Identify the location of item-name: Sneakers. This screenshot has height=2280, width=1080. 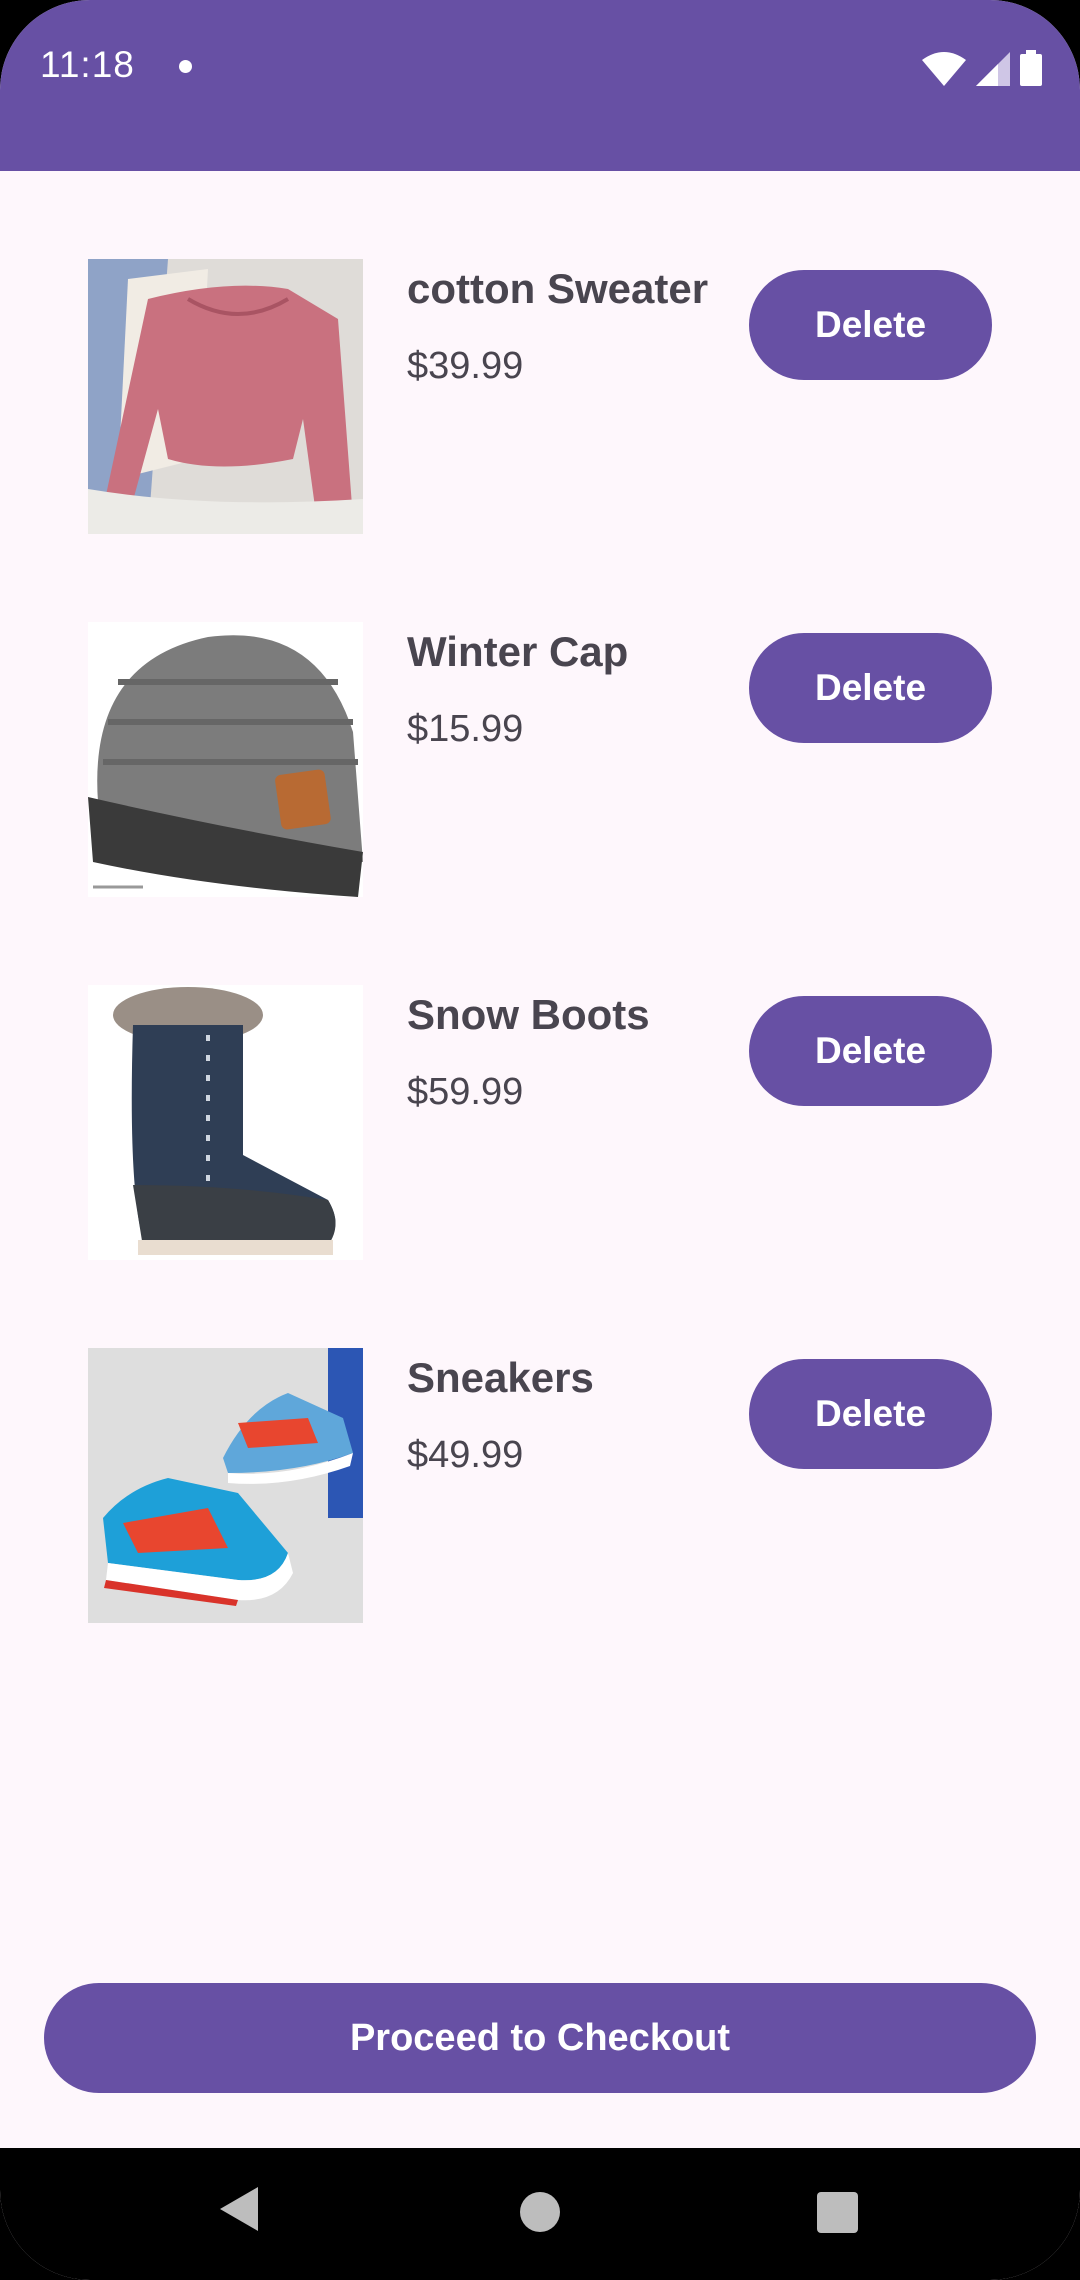
(500, 1377).